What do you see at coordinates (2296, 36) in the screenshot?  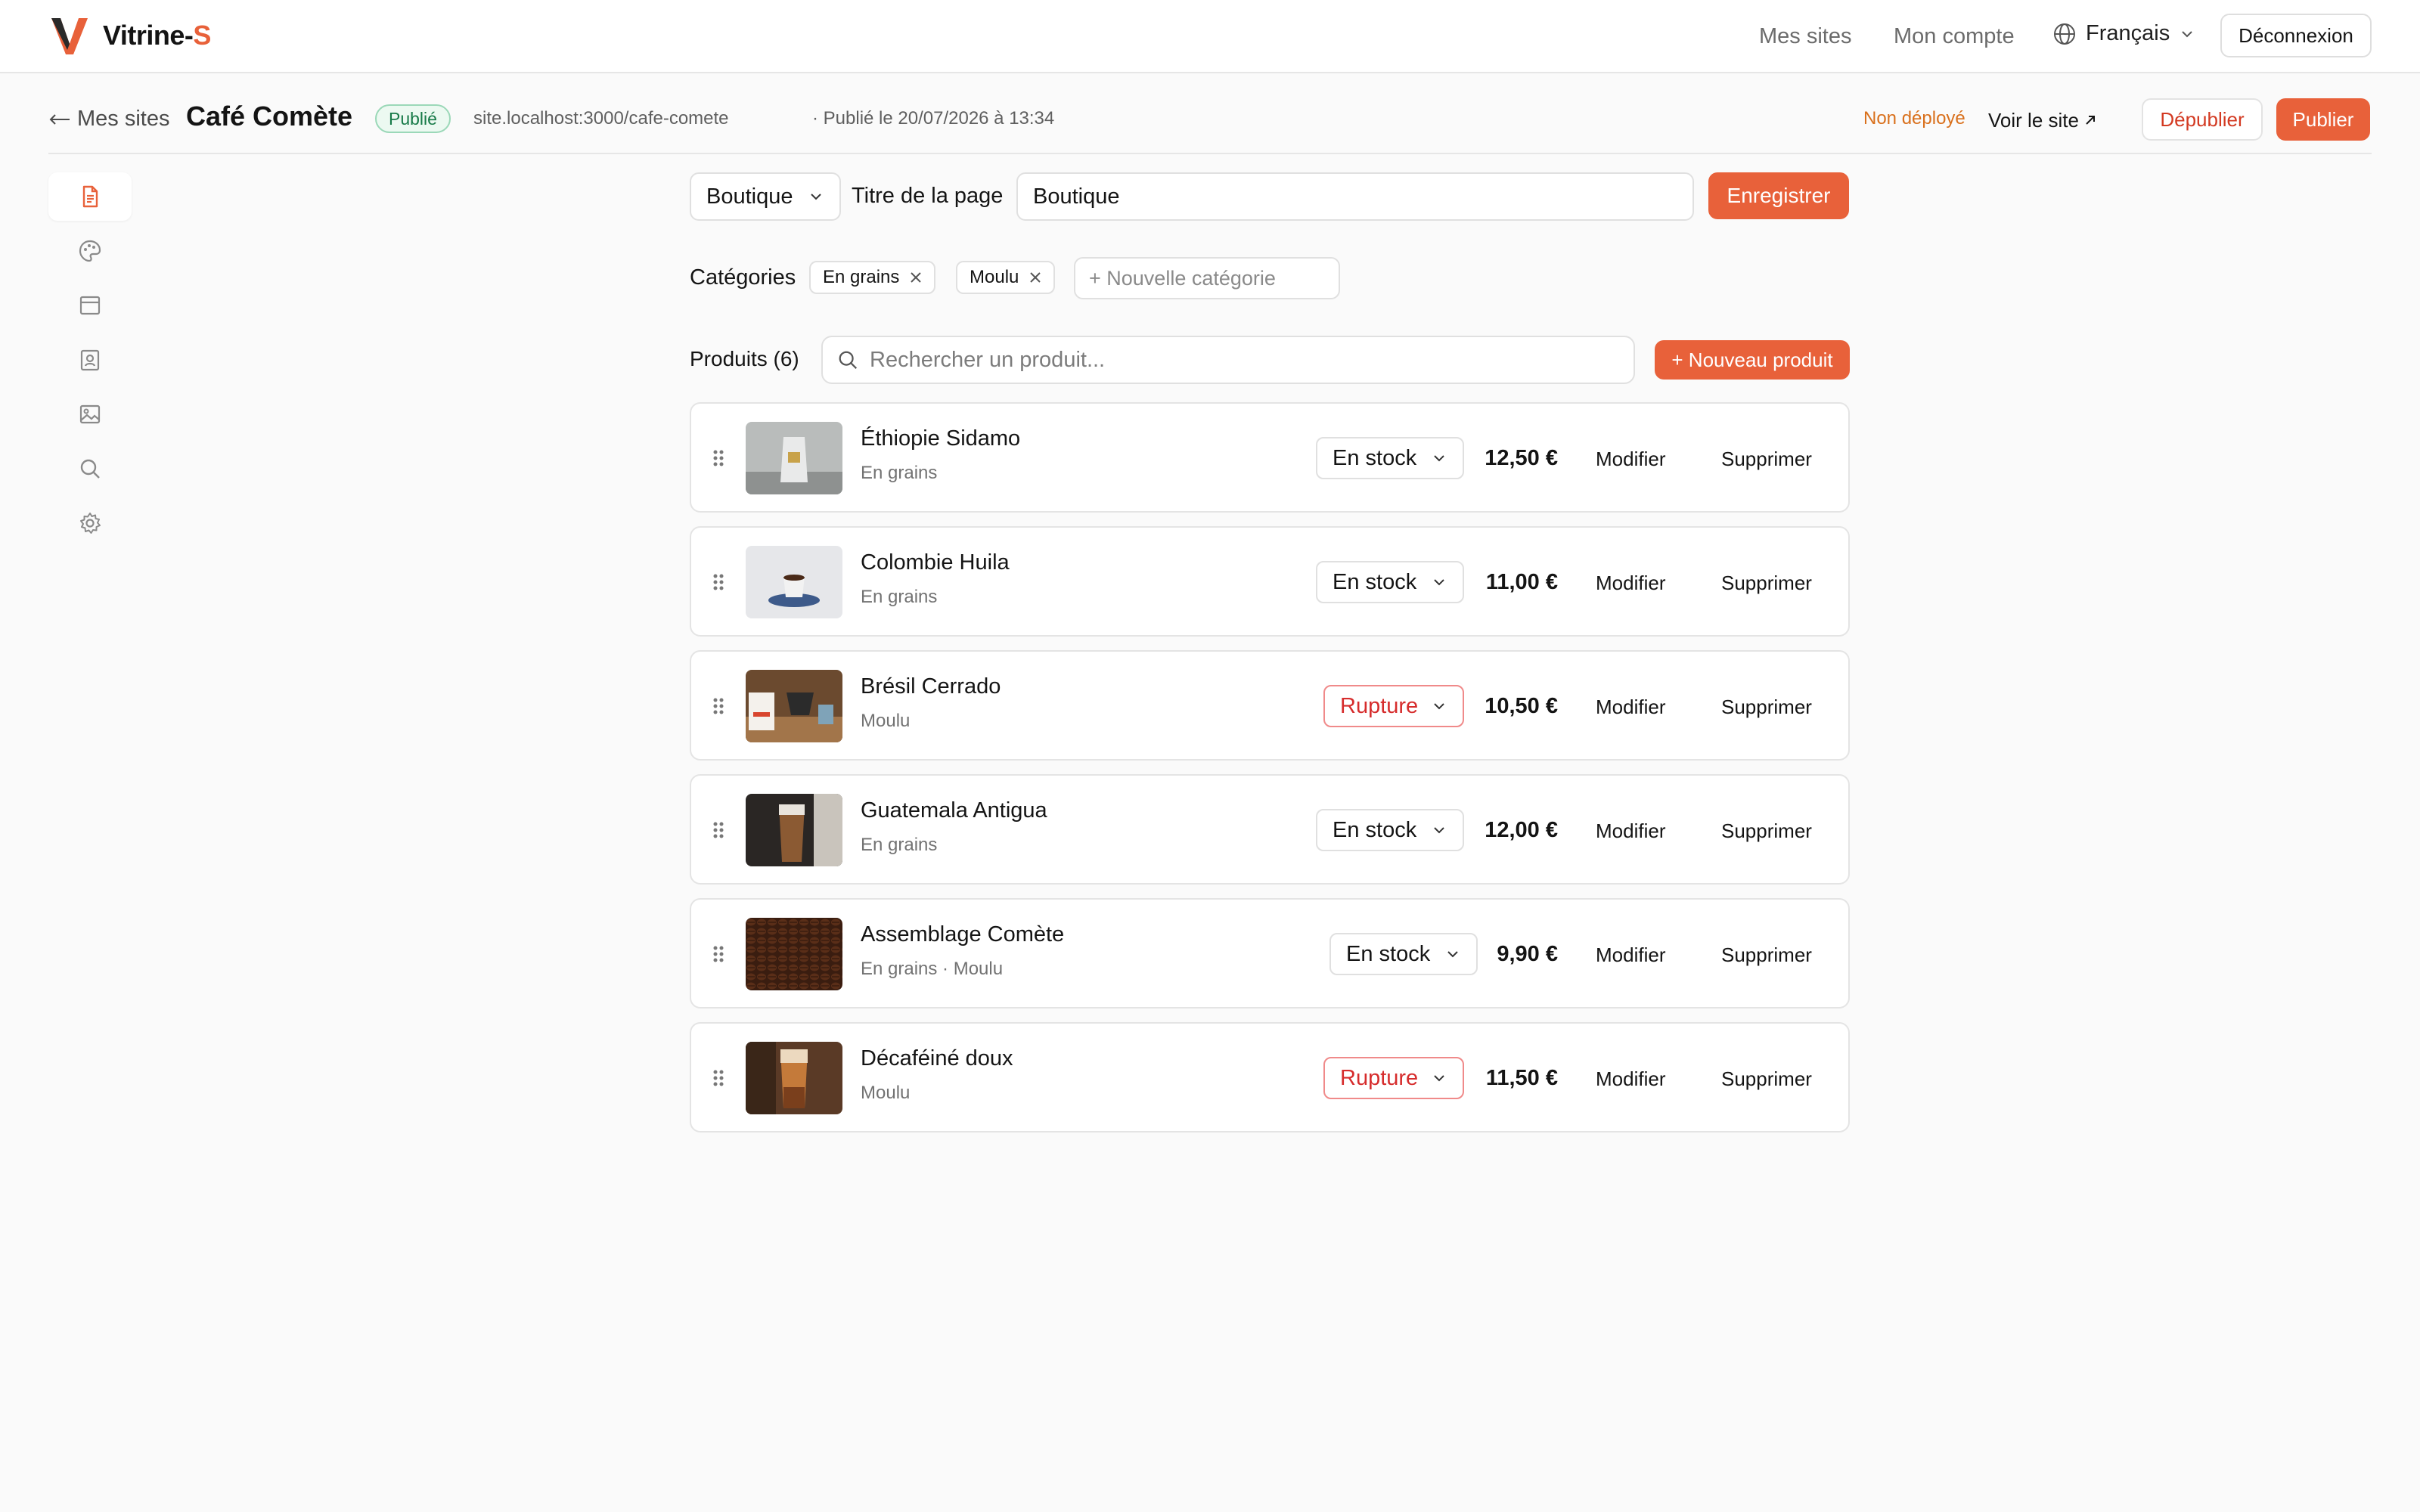 I see `logout-button: Déconnexion` at bounding box center [2296, 36].